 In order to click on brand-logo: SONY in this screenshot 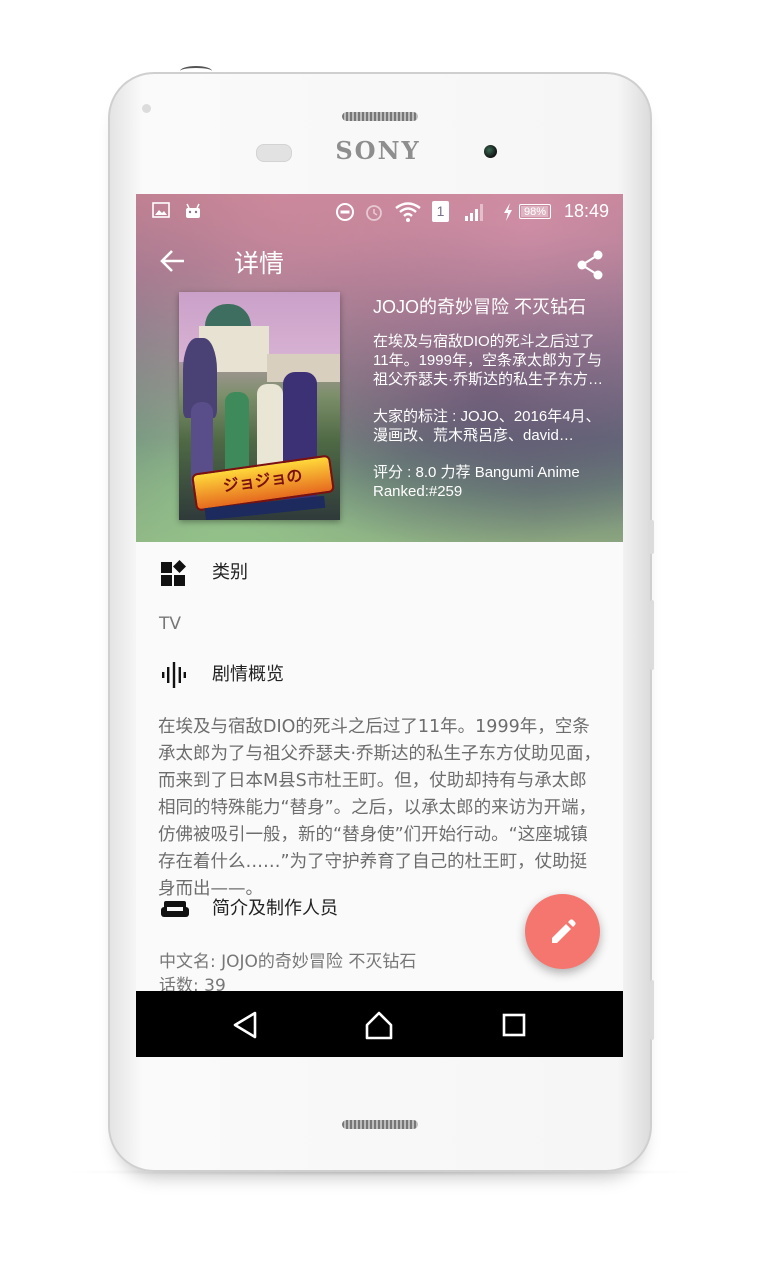, I will do `click(378, 150)`.